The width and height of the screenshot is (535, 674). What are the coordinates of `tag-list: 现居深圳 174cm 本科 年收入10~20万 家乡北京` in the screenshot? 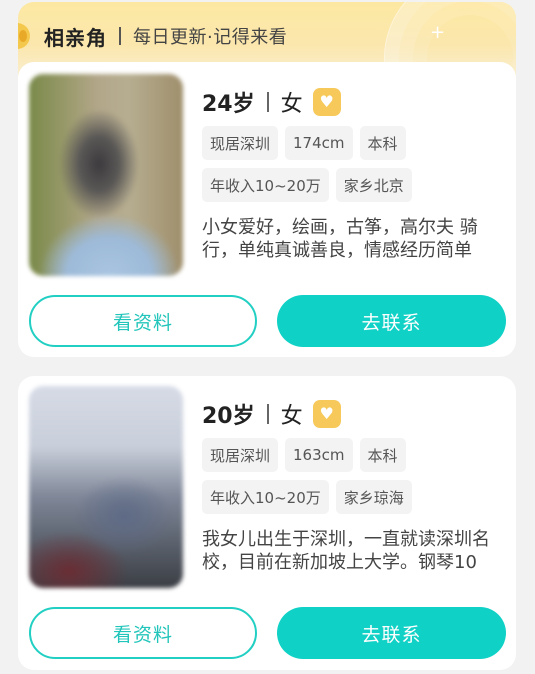 It's located at (357, 168).